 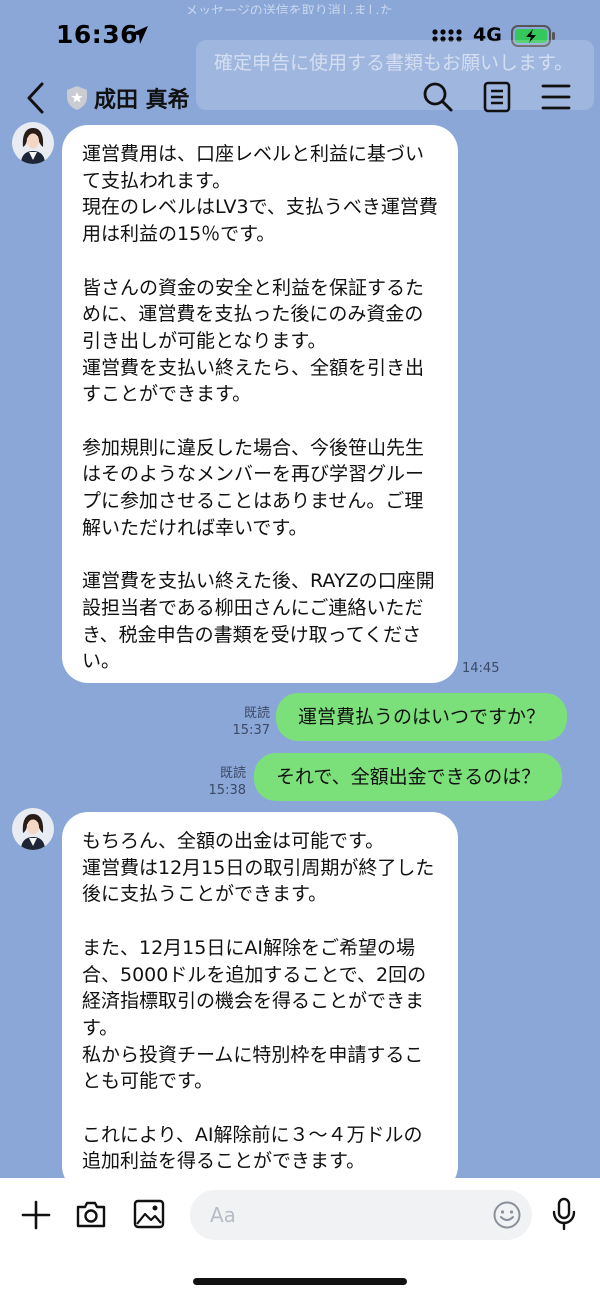 I want to click on status-time: 16:36, so click(x=97, y=34).